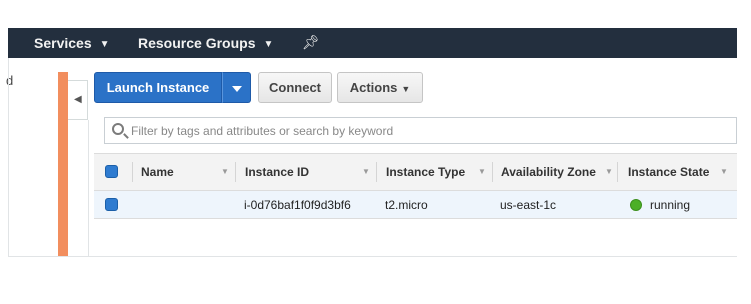  What do you see at coordinates (431, 131) in the screenshot?
I see `search-input` at bounding box center [431, 131].